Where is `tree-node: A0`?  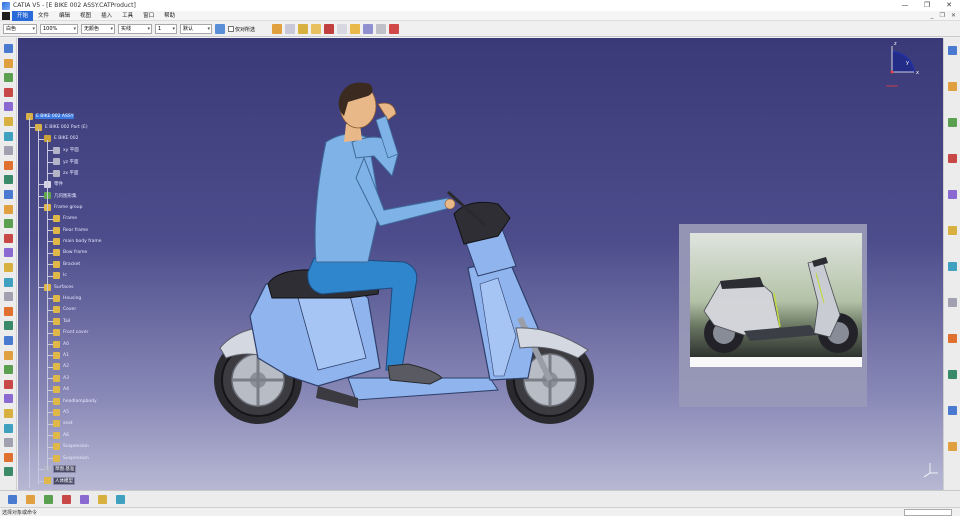 tree-node: A0 is located at coordinates (61, 344).